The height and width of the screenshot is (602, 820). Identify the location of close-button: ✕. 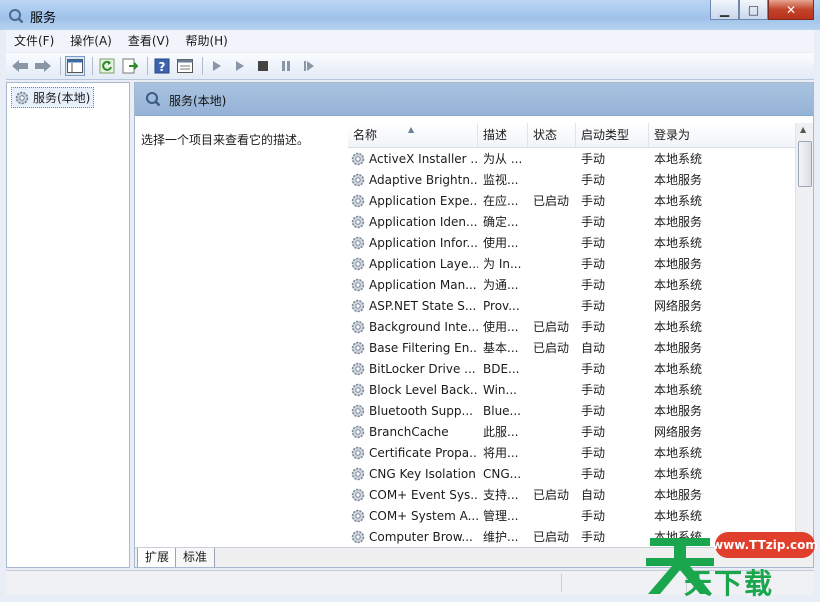
(791, 10).